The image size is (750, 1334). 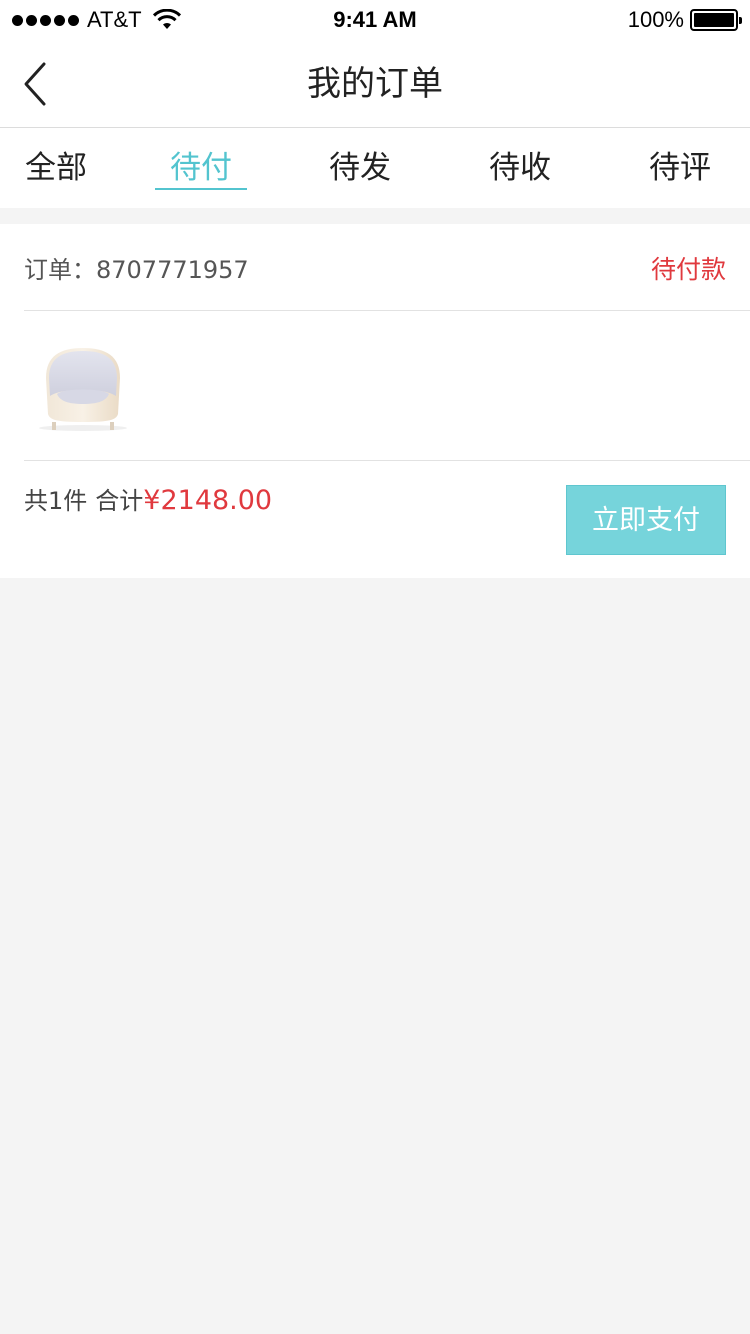 I want to click on status-bar: AT&T 9:41 AM 100%, so click(x=375, y=20).